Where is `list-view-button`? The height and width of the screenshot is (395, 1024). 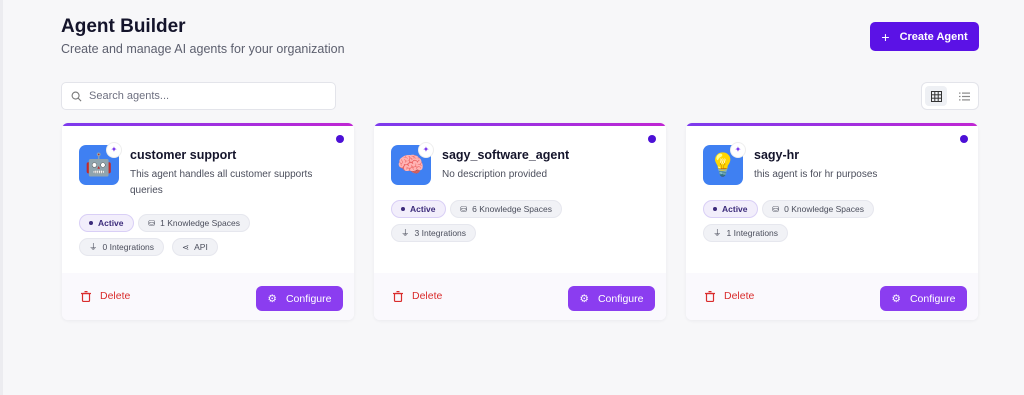
list-view-button is located at coordinates (964, 96).